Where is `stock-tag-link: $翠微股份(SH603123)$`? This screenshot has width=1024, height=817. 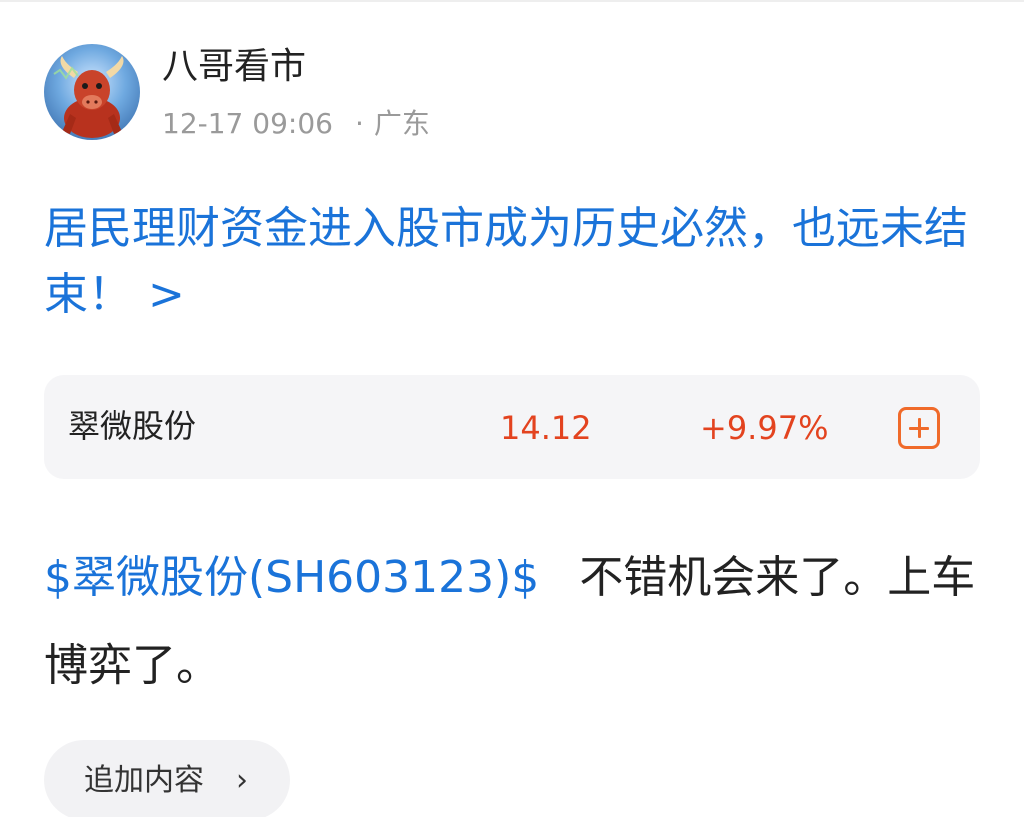 stock-tag-link: $翠微股份(SH603123)$ is located at coordinates (291, 577).